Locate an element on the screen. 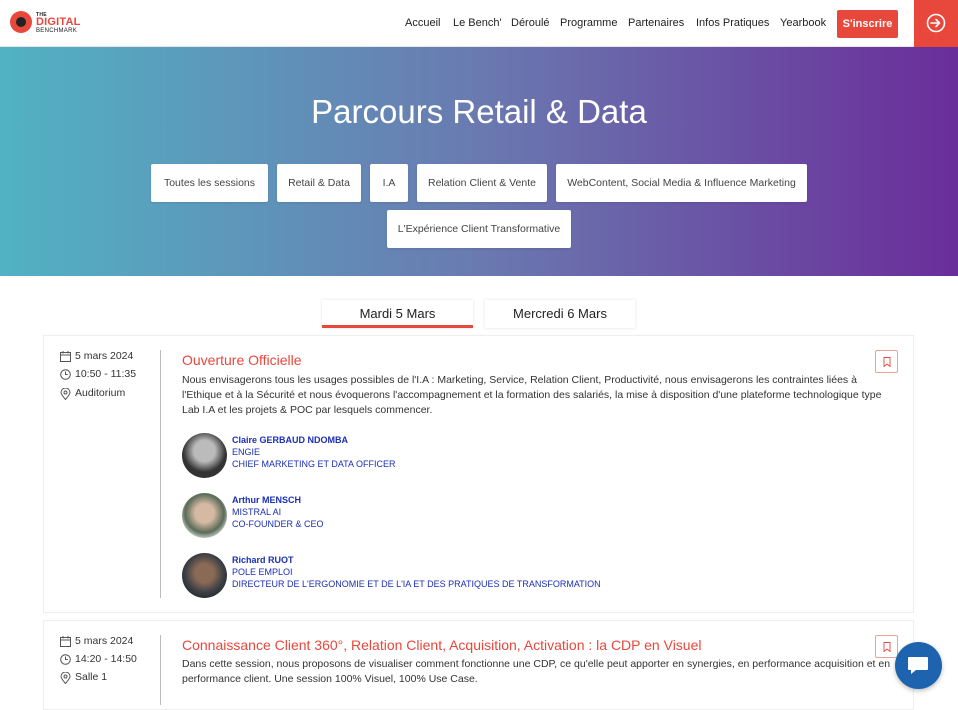 Image resolution: width=958 pixels, height=710 pixels. speaker-organization: ENGIE is located at coordinates (246, 452).